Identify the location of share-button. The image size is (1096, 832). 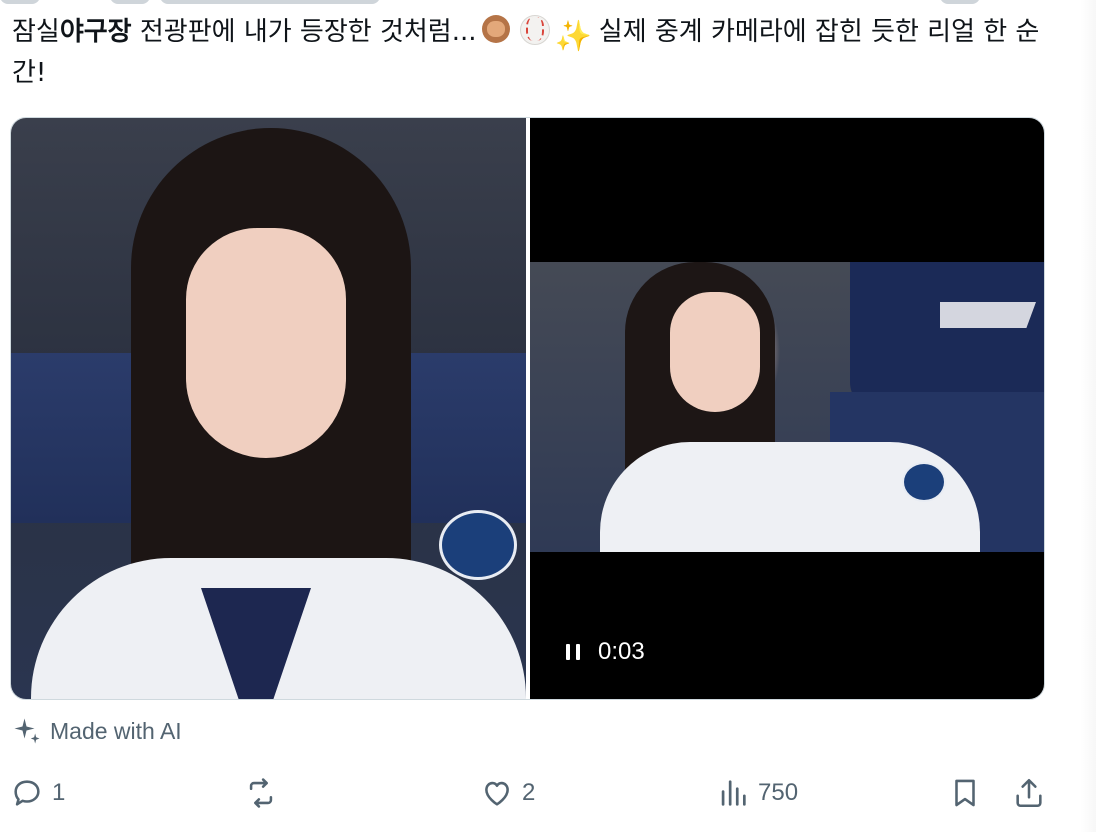
(1029, 793).